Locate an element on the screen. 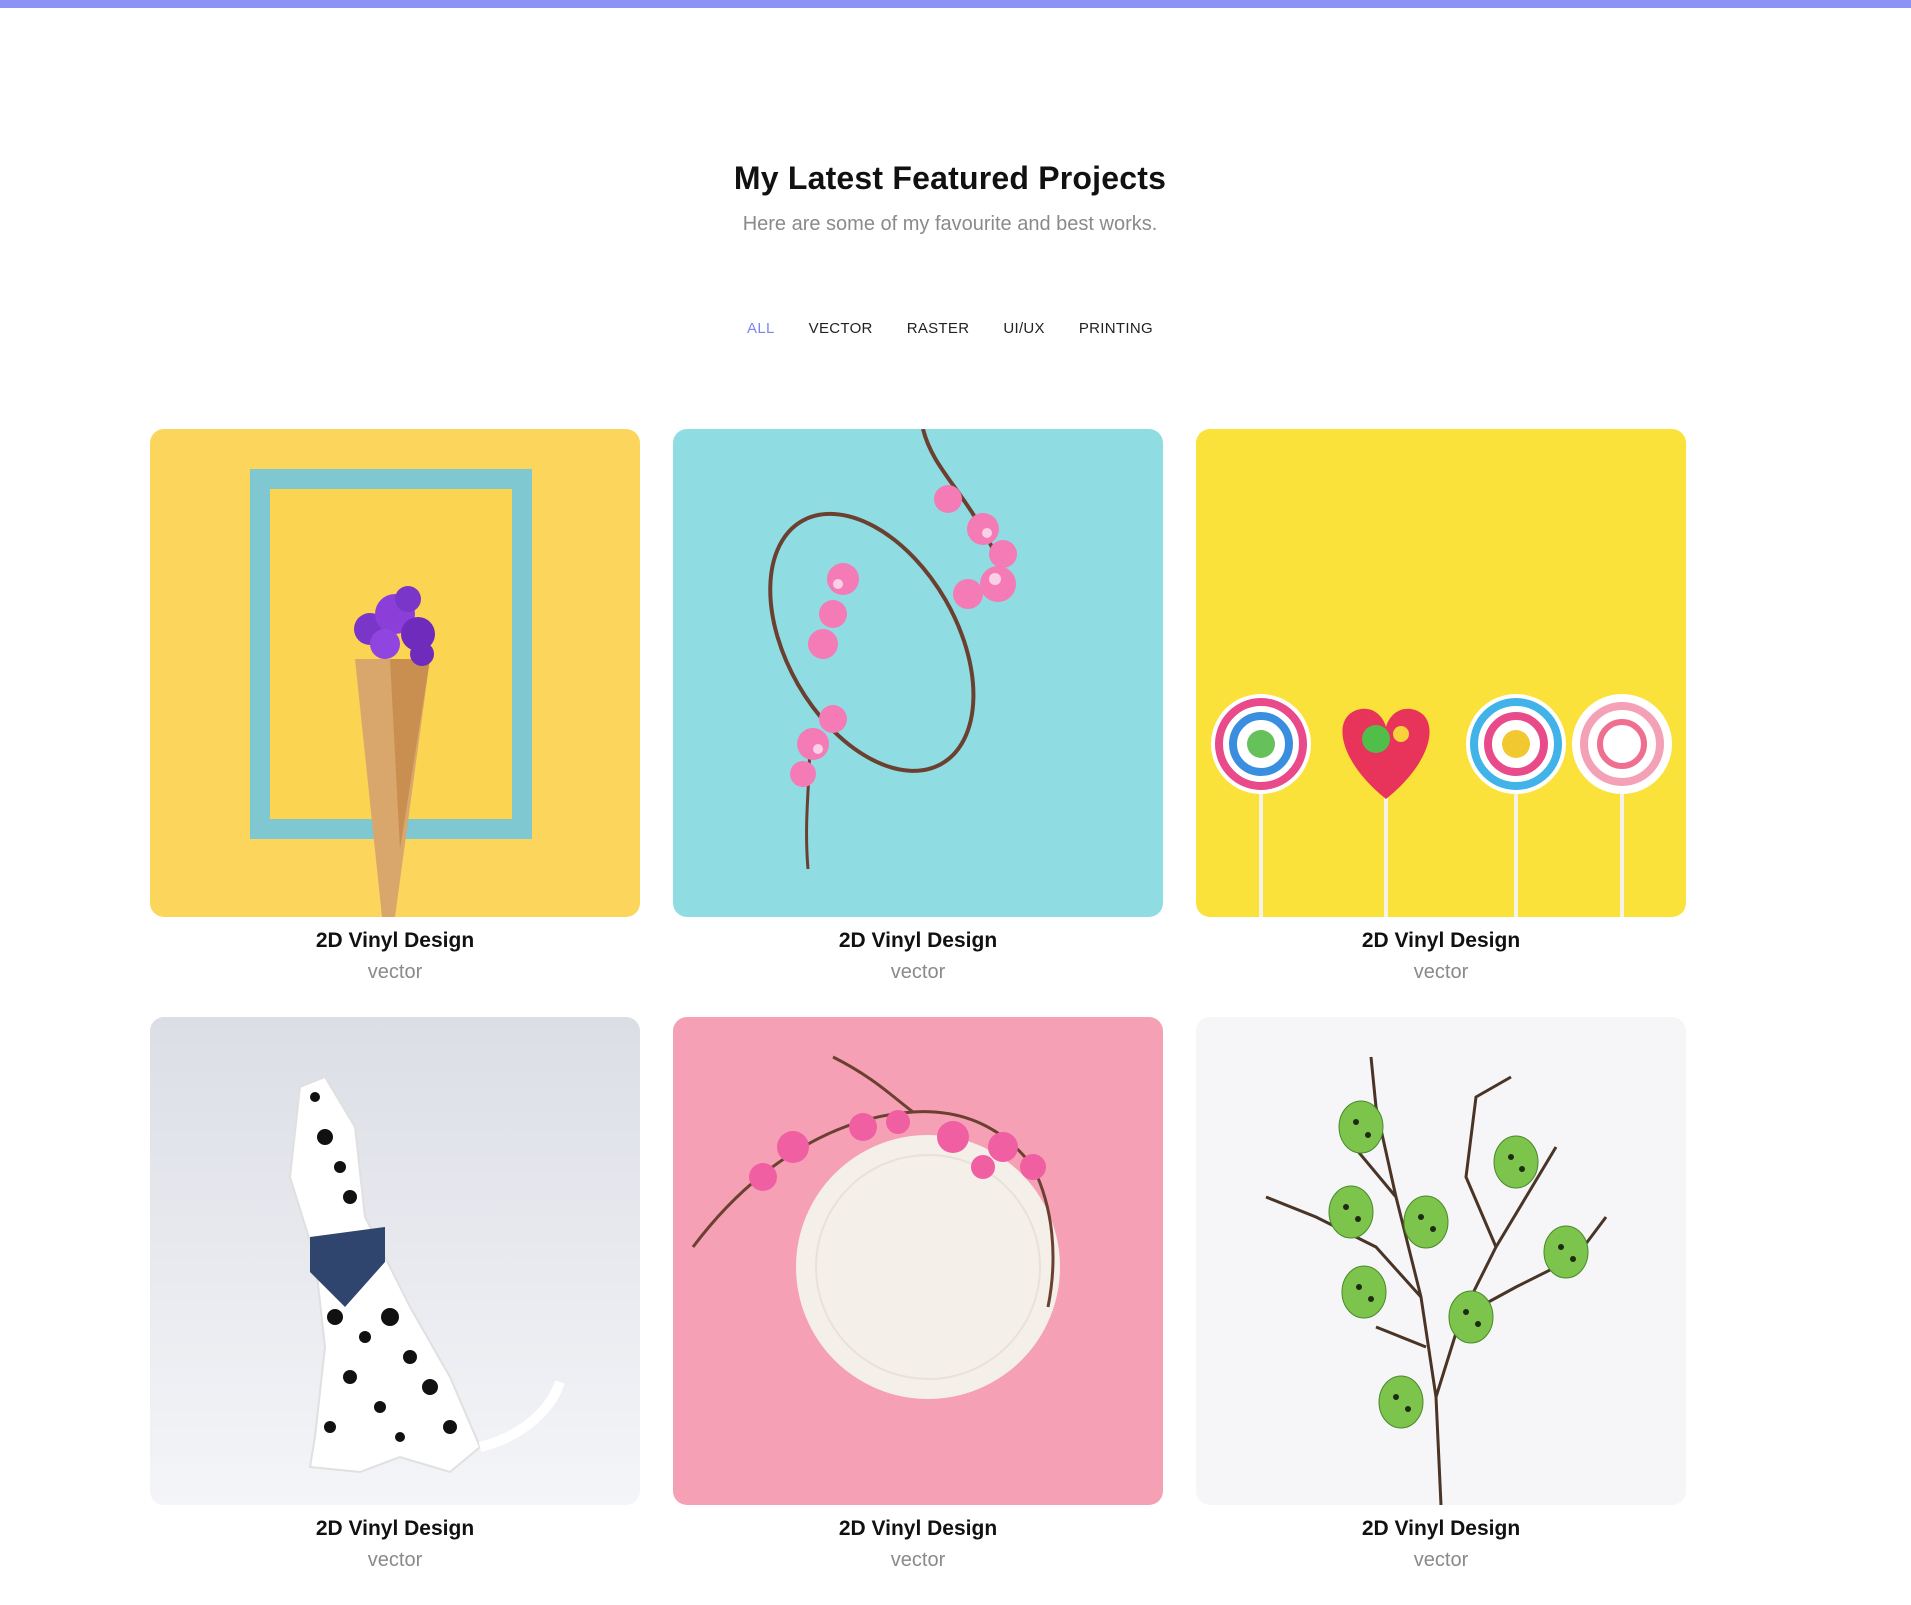 This screenshot has width=1911, height=1605. project-image-plate-blossoms is located at coordinates (918, 1261).